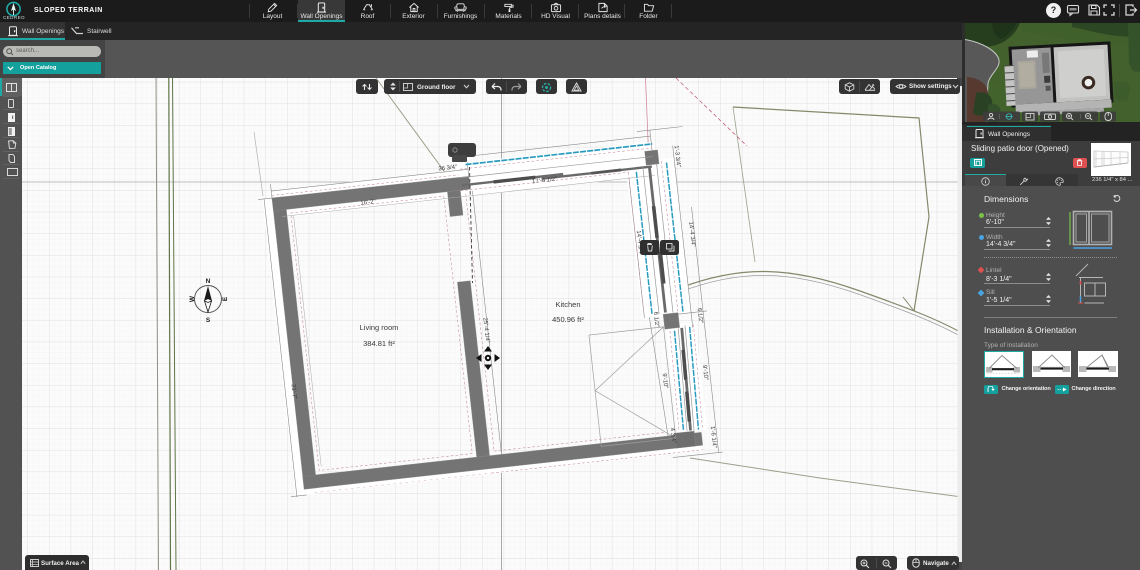 The width and height of the screenshot is (1140, 570). I want to click on svg-text: E, so click(225, 298).